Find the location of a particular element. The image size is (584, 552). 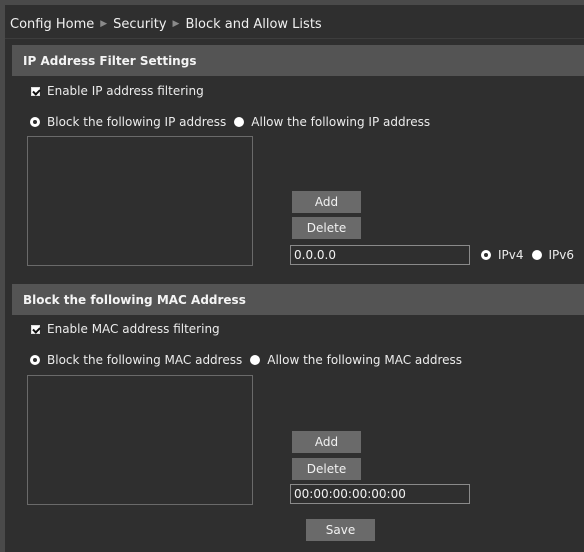

mac-block-label: Block the following MAC address is located at coordinates (145, 360).